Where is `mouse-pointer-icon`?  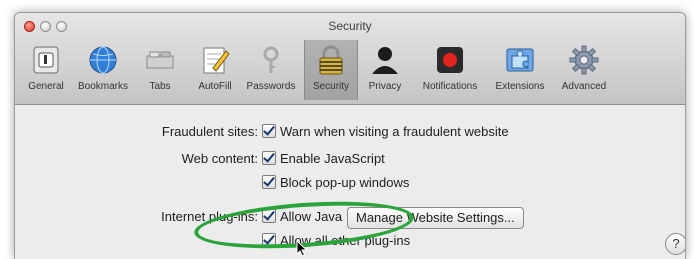 mouse-pointer-icon is located at coordinates (302, 248).